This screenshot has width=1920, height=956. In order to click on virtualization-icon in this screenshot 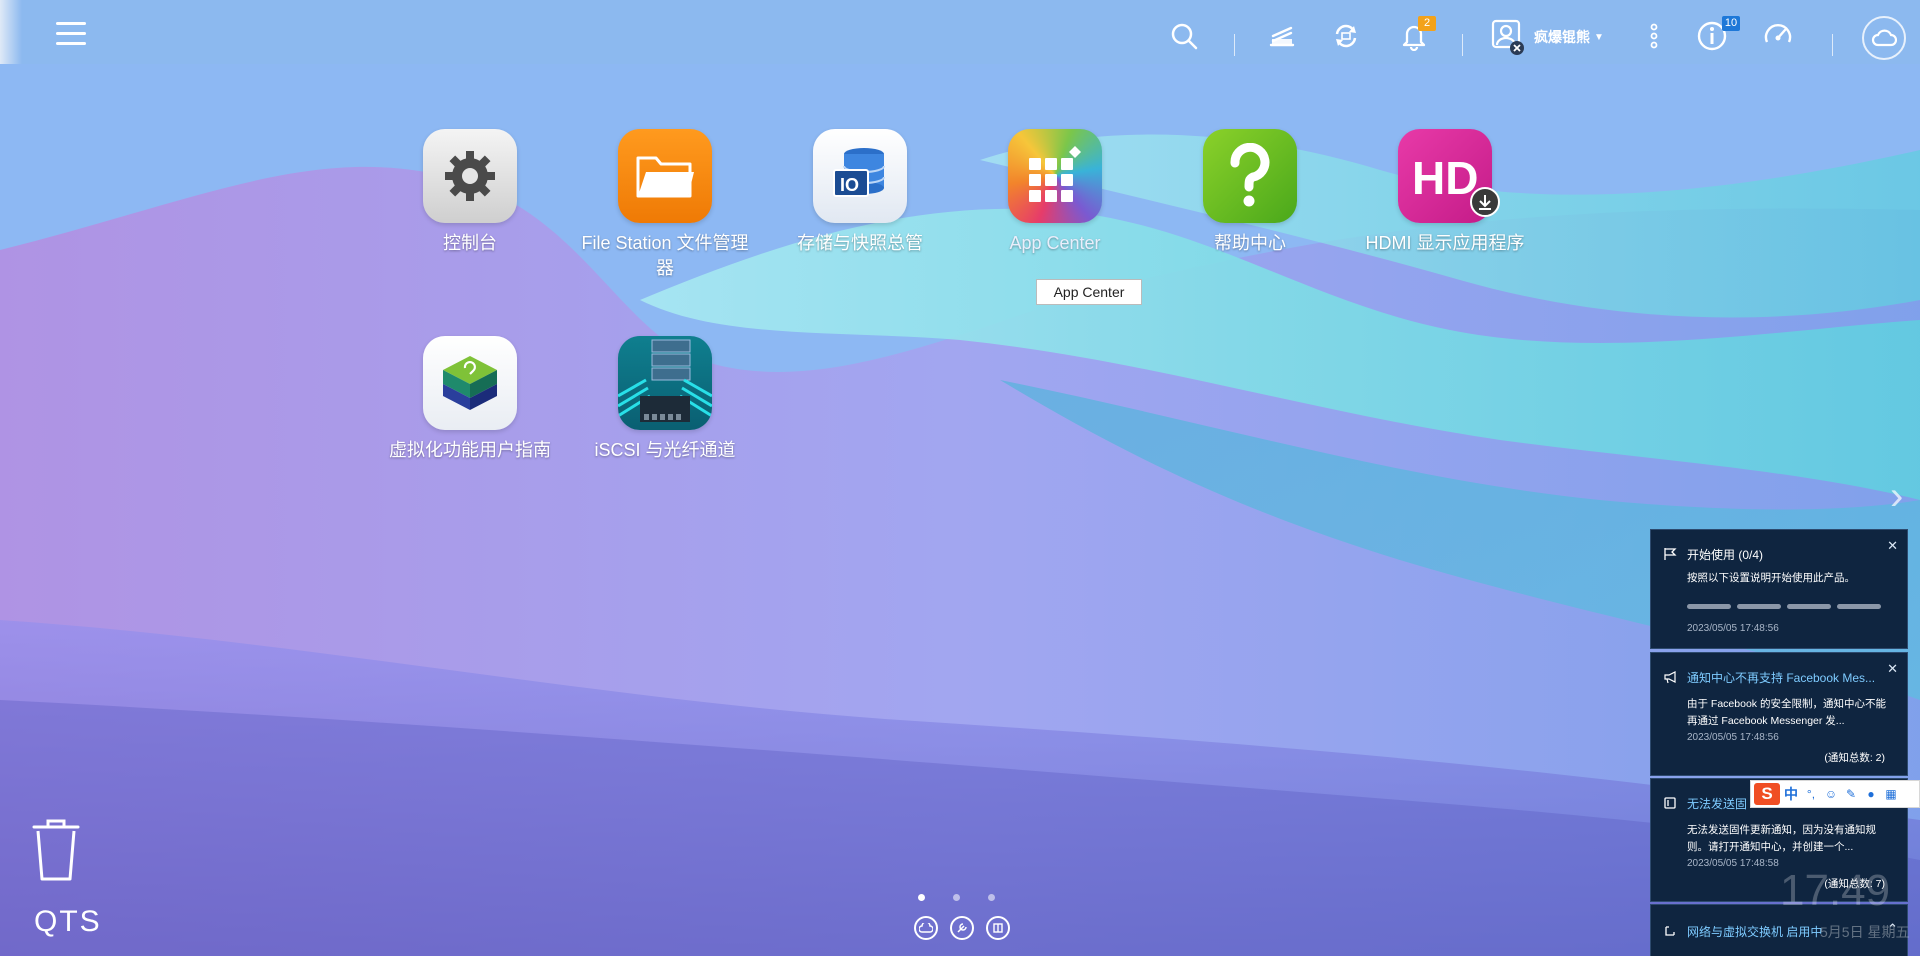, I will do `click(470, 383)`.